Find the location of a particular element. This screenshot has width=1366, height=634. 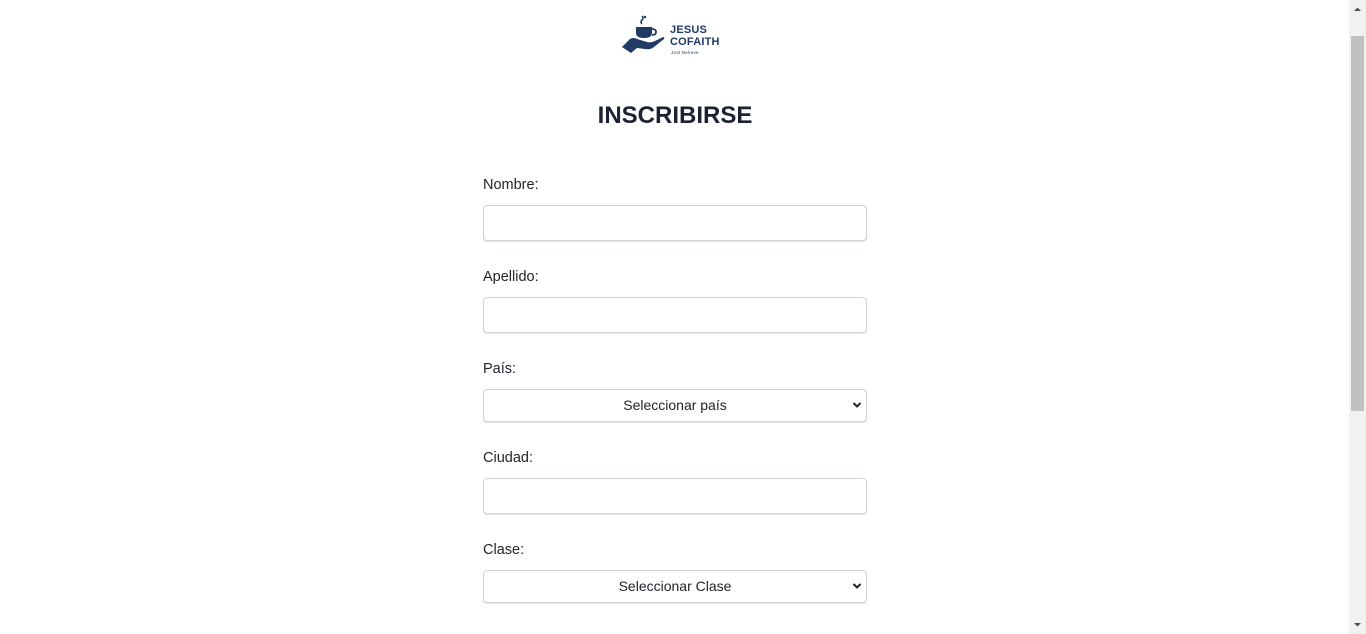

scroll-down-arrow-icon is located at coordinates (1357, 624).